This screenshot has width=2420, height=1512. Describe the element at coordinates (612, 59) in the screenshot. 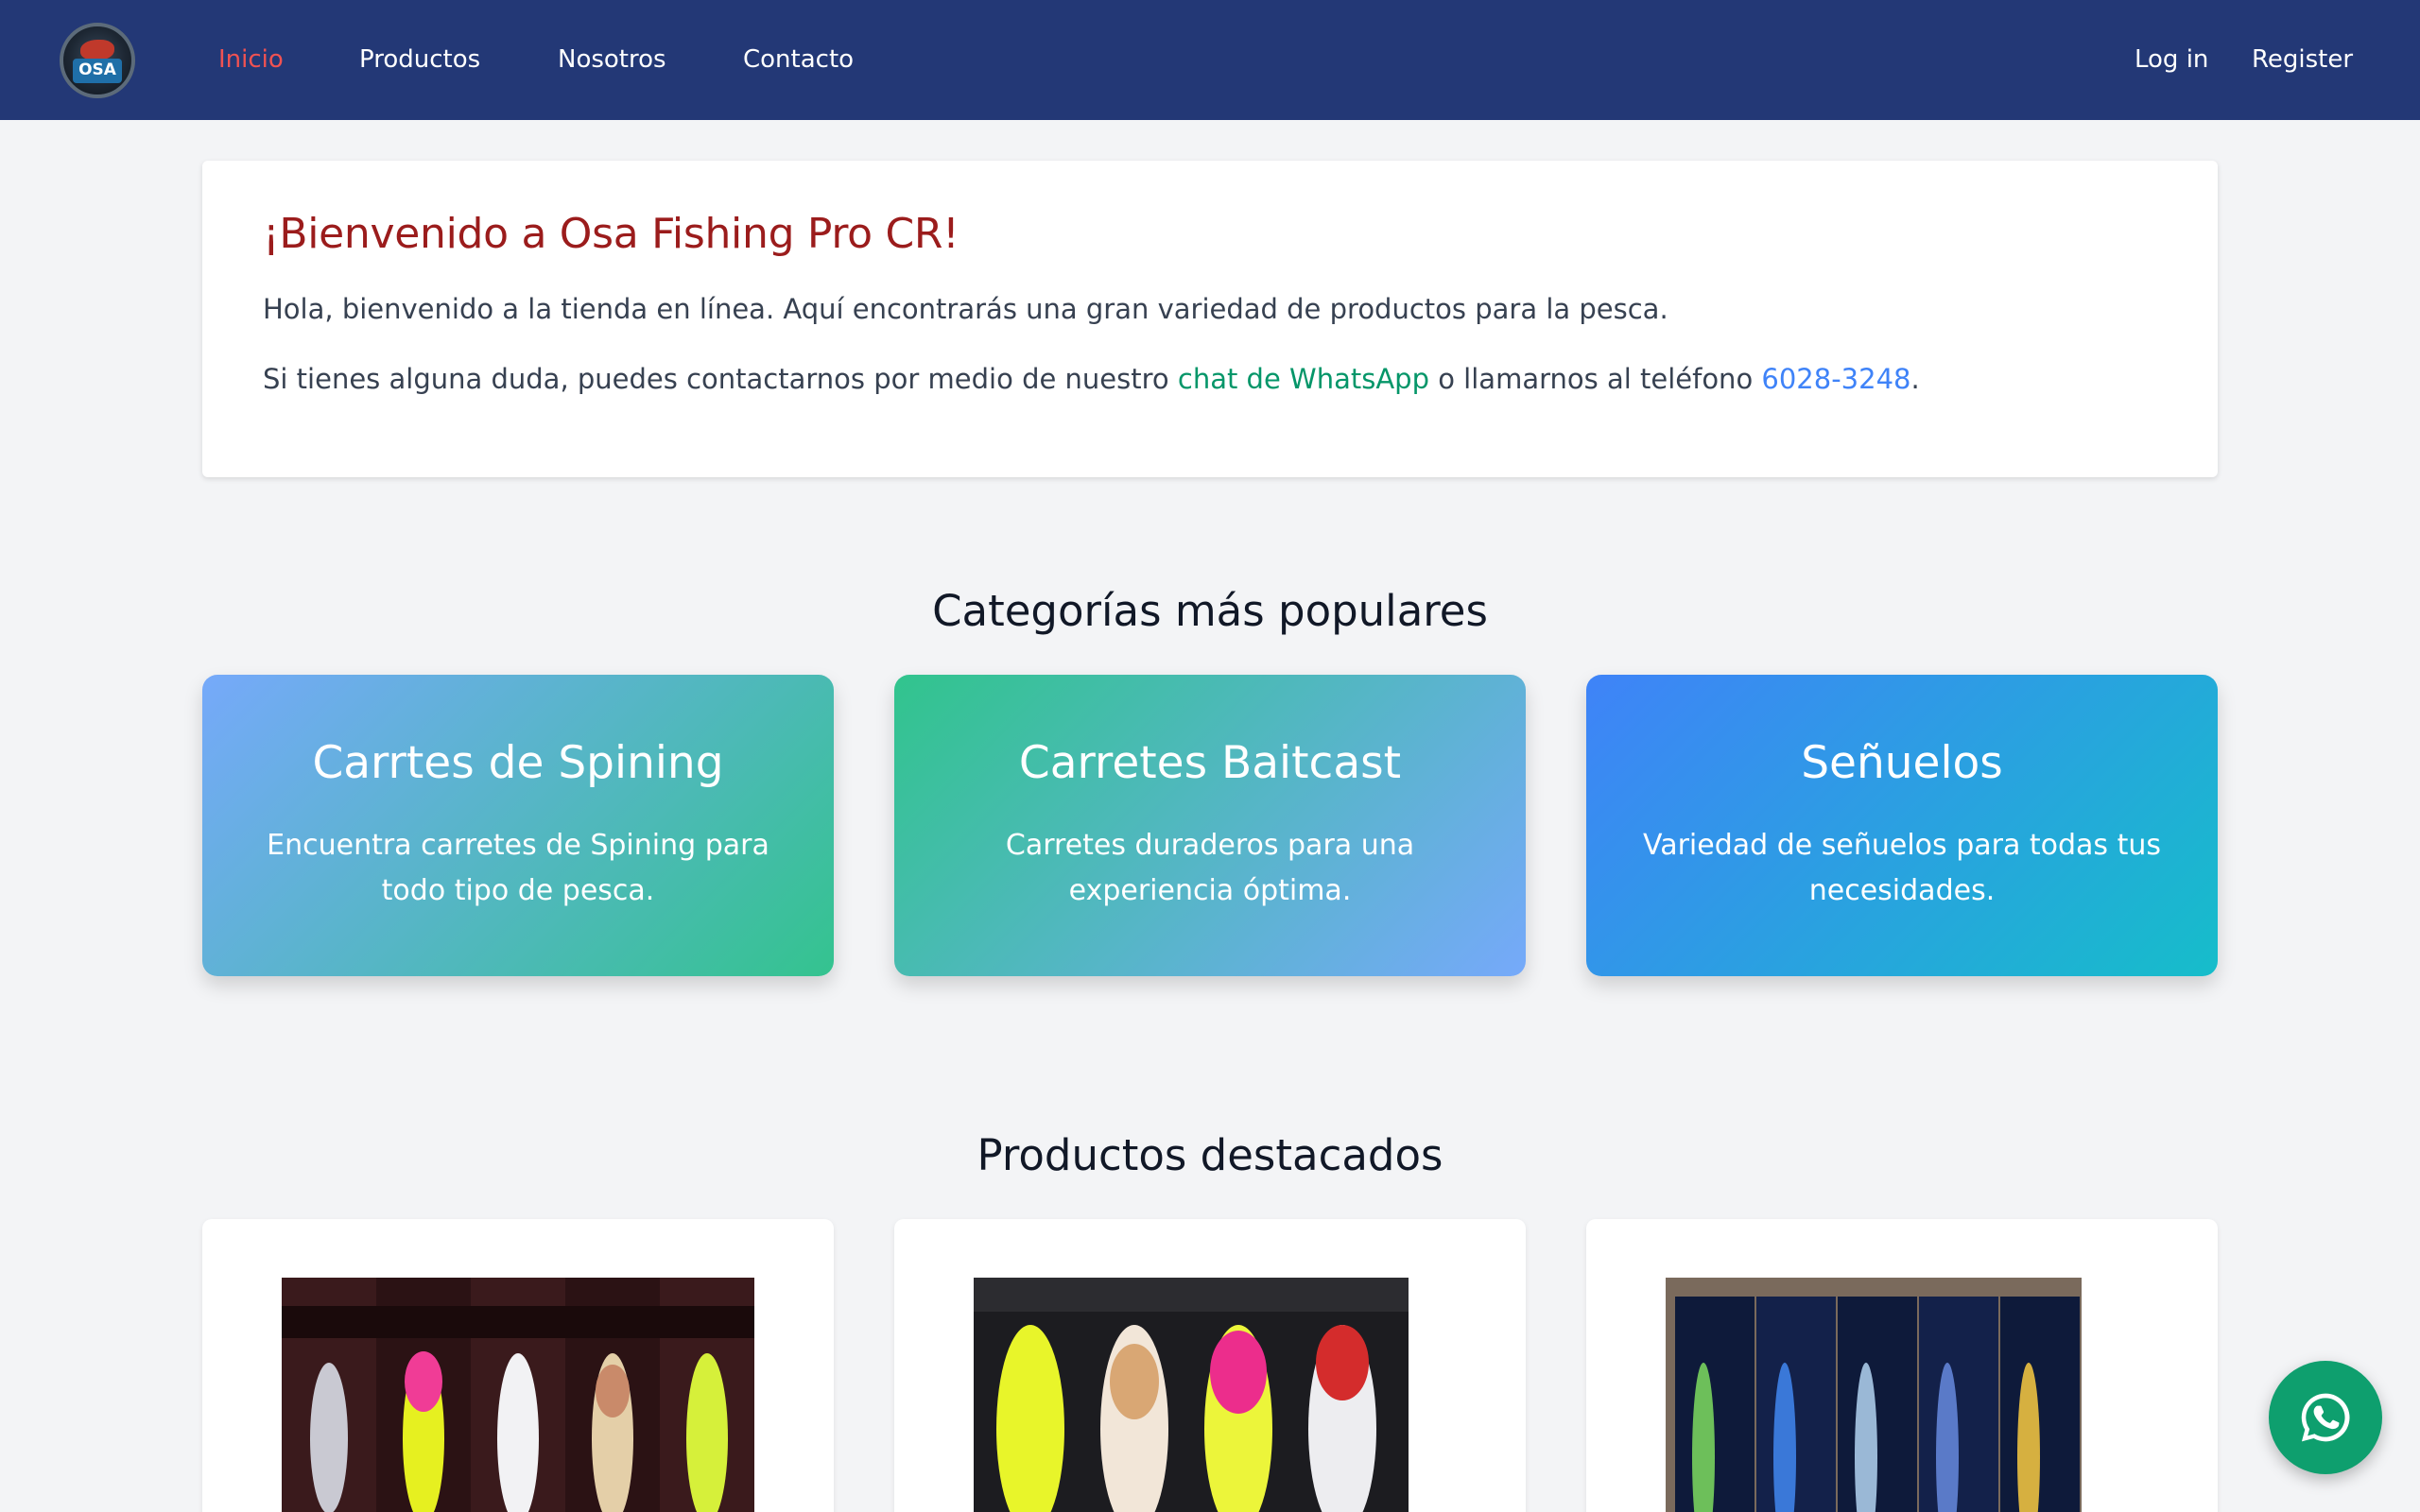

I see `nav-link-nosotros: Nosotros` at that location.